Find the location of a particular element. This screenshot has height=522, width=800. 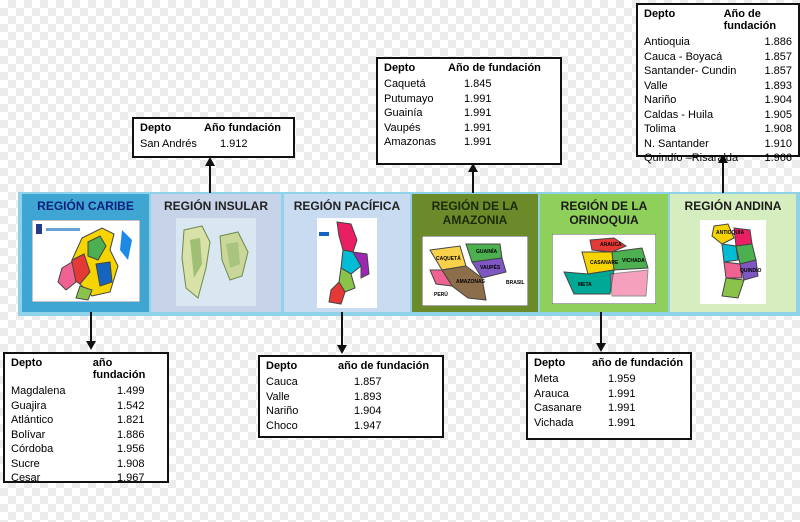

department-name: Cesar is located at coordinates (26, 478).